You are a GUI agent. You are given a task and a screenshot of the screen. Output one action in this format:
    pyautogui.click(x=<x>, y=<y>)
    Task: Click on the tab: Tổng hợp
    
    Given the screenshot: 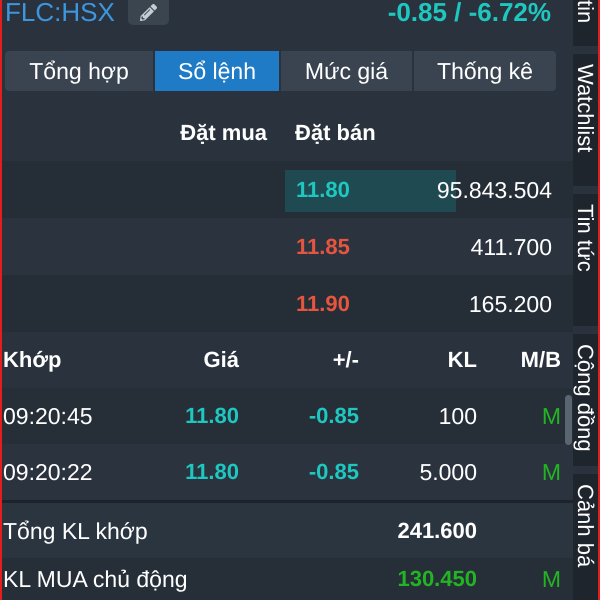 What is the action you would take?
    pyautogui.click(x=79, y=71)
    